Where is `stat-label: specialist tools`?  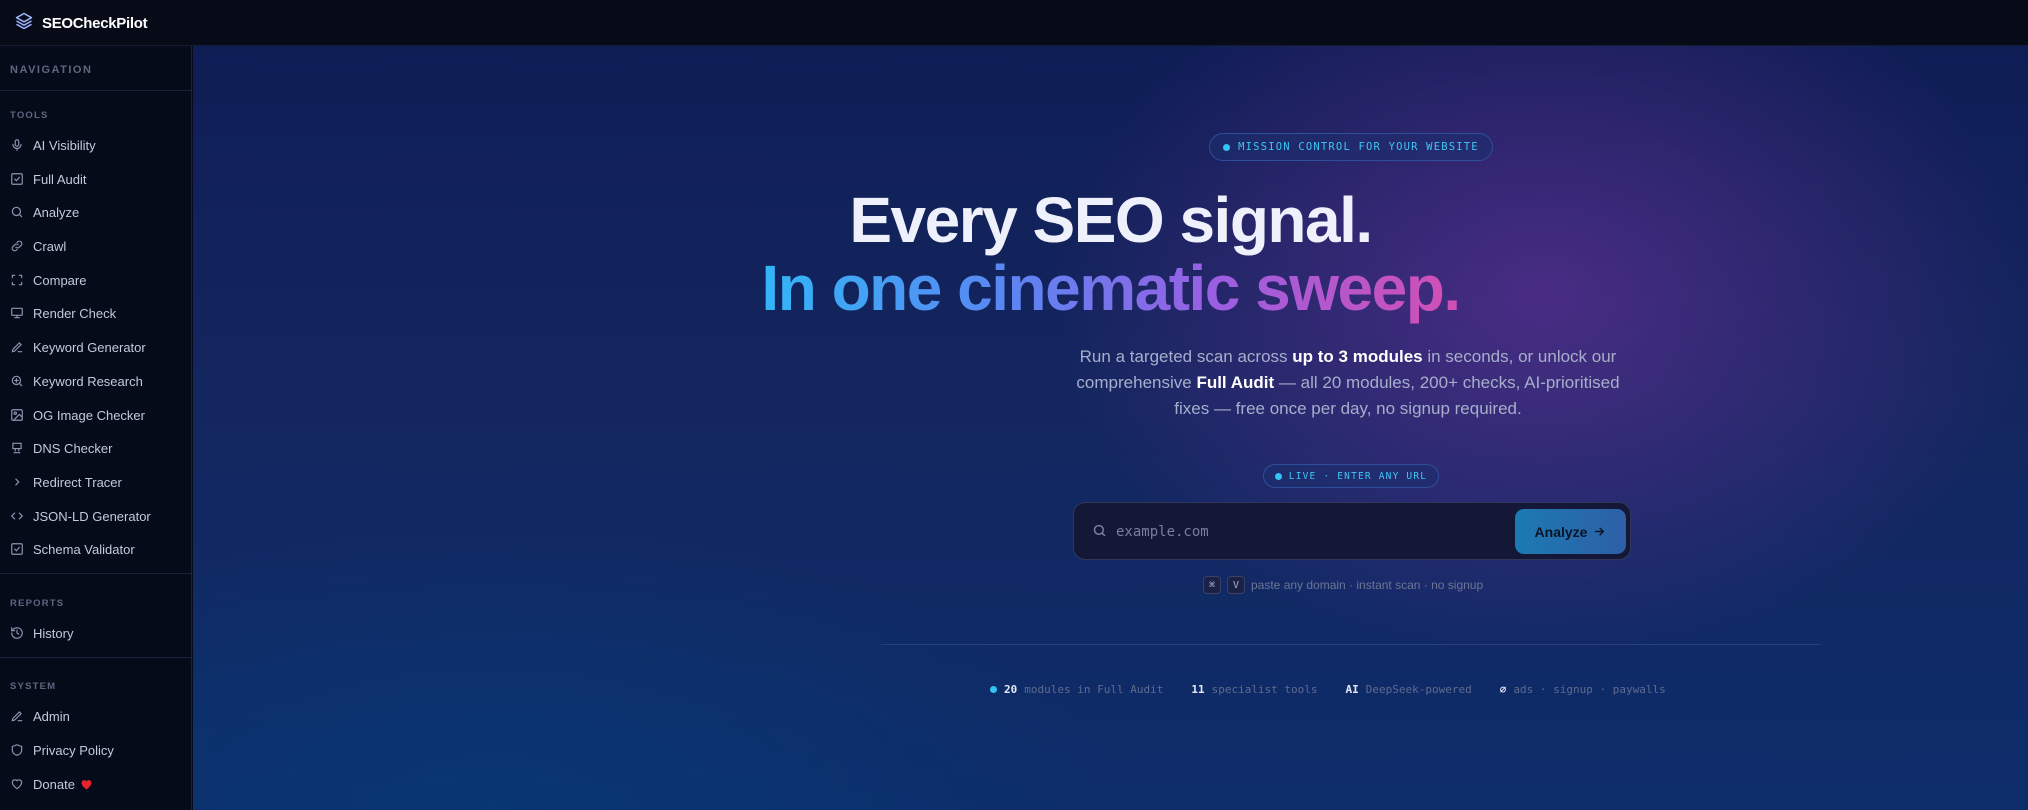
stat-label: specialist tools is located at coordinates (1264, 689).